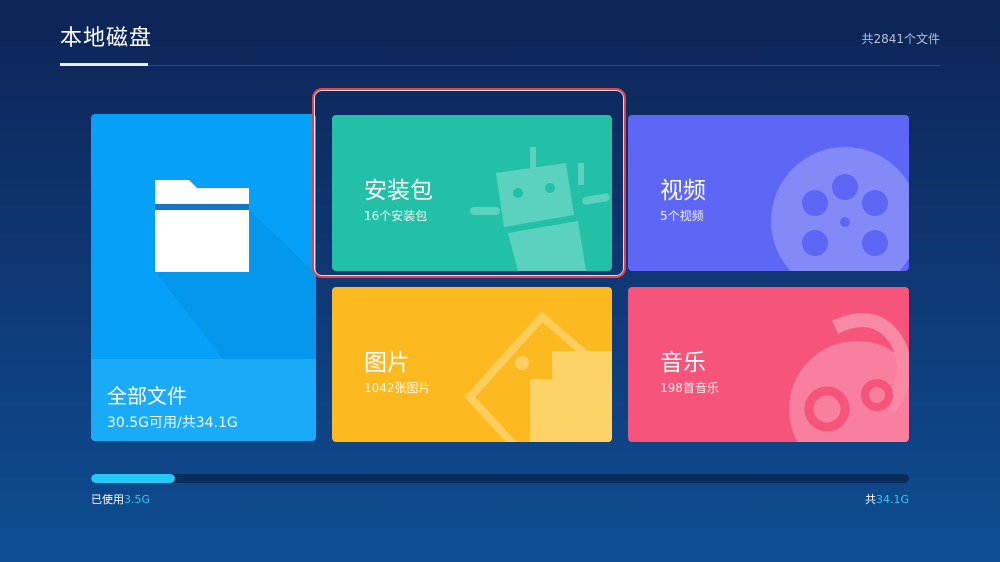 Image resolution: width=1000 pixels, height=562 pixels. Describe the element at coordinates (682, 216) in the screenshot. I see `video-count: 5个视频` at that location.